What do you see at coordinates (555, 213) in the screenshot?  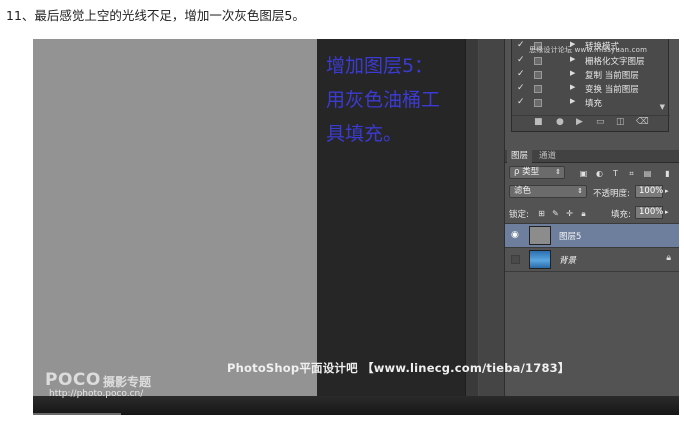 I see `lock-image-icon: ✎` at bounding box center [555, 213].